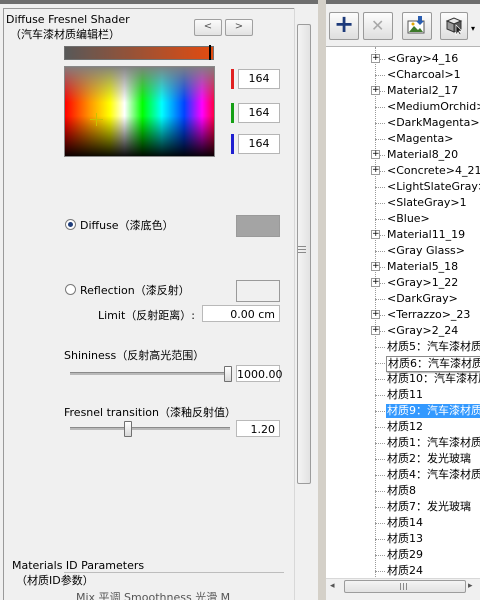  I want to click on limit-input: 0.00 cm, so click(241, 313).